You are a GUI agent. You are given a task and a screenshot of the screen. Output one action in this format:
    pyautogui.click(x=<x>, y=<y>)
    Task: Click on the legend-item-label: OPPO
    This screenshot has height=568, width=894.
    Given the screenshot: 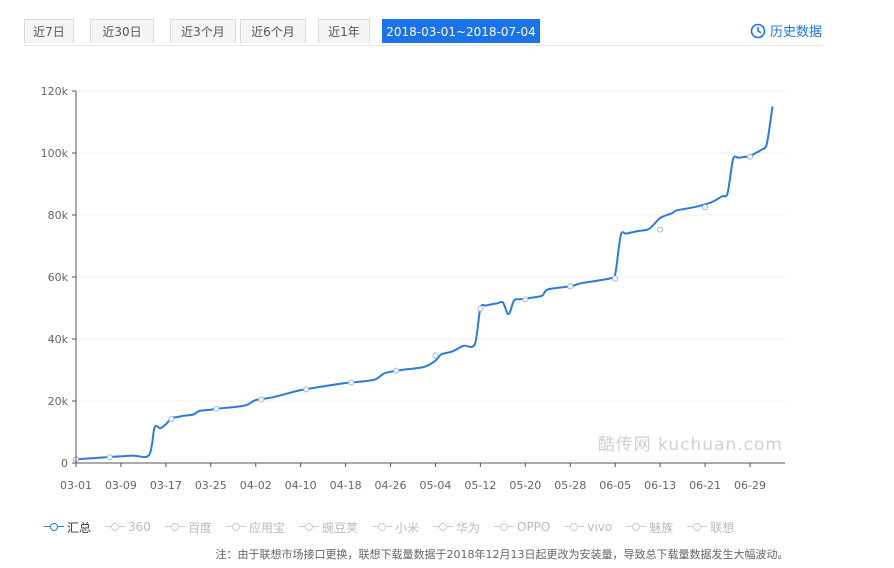 What is the action you would take?
    pyautogui.click(x=534, y=527)
    